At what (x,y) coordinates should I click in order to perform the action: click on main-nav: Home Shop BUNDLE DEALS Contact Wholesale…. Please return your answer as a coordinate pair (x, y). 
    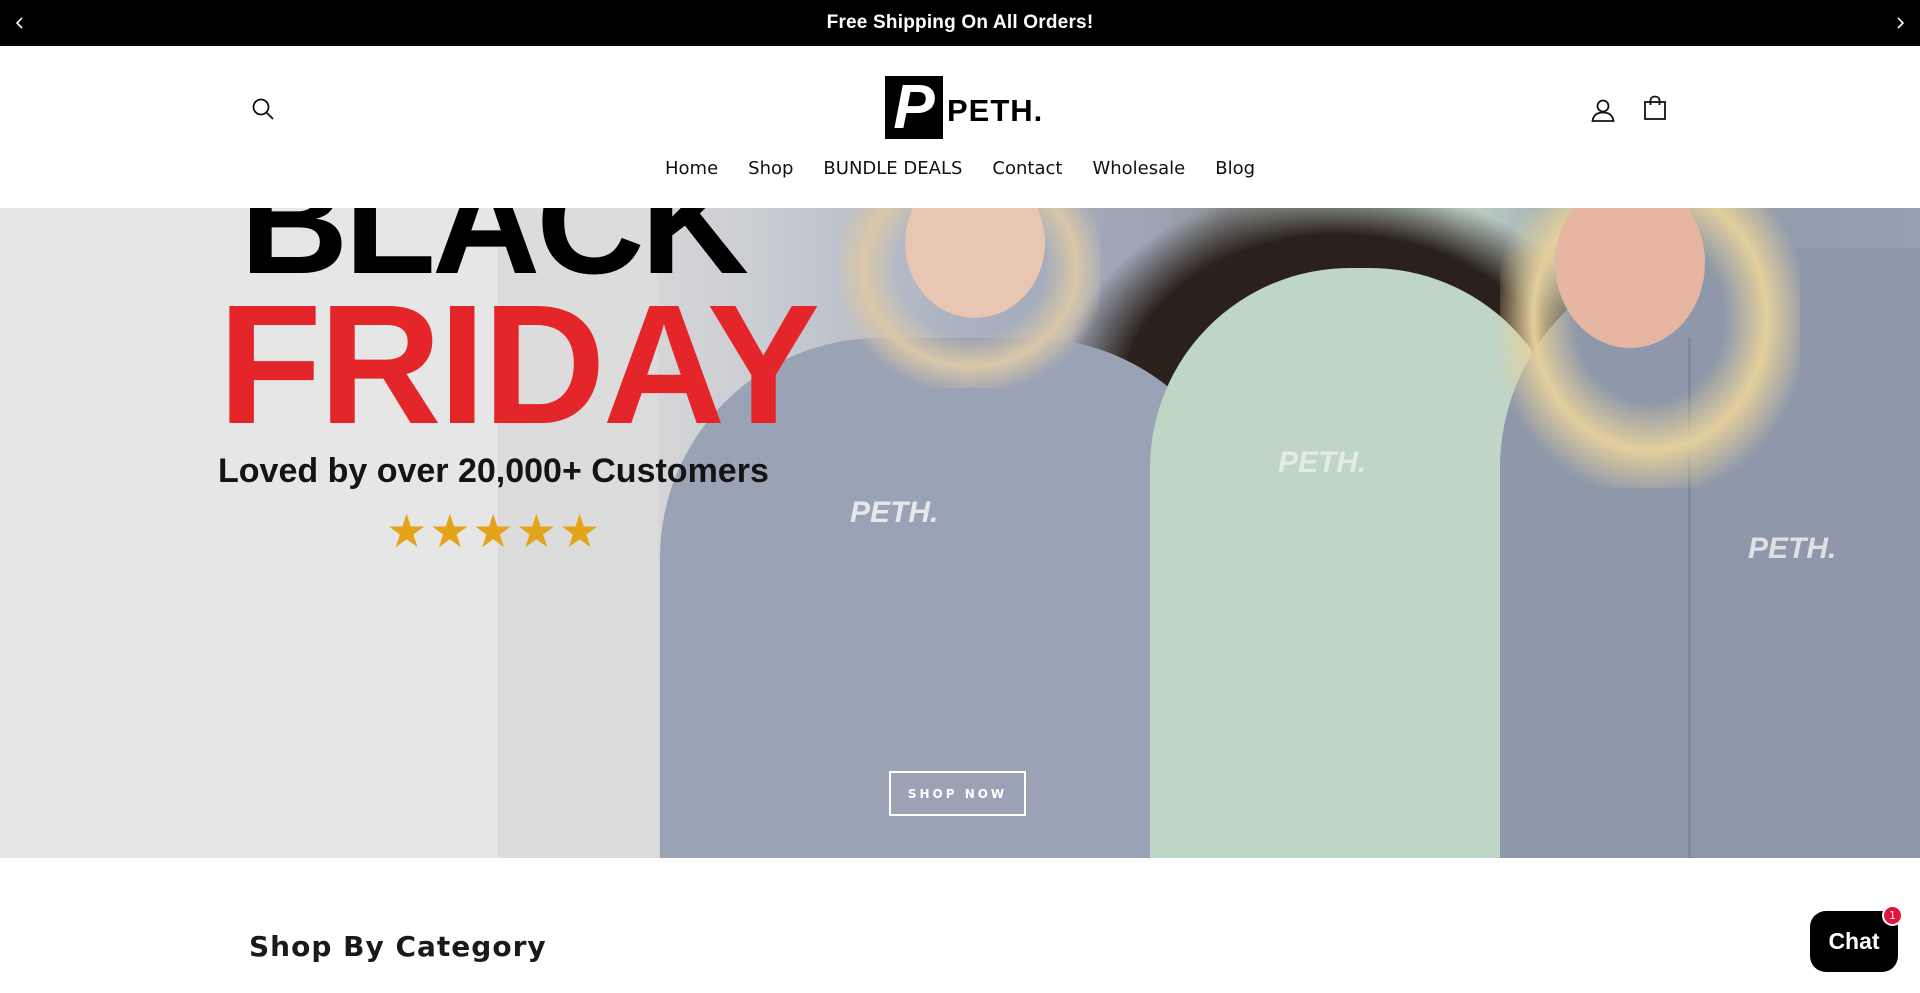
    Looking at the image, I should click on (960, 168).